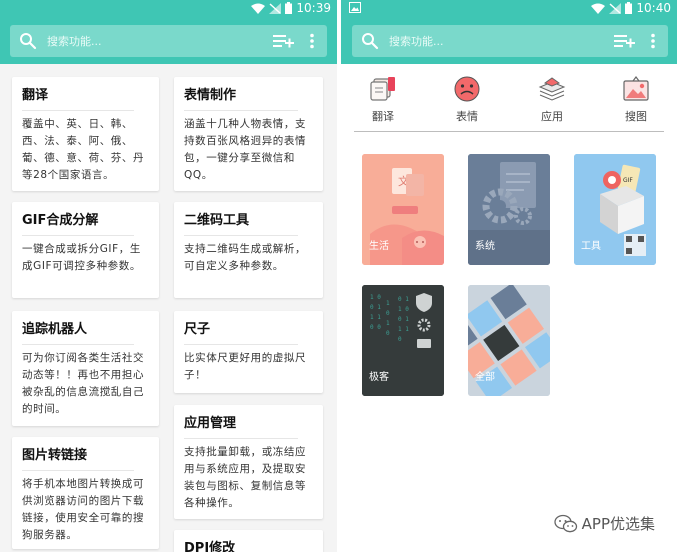 This screenshot has width=677, height=552. What do you see at coordinates (245, 366) in the screenshot?
I see `card-description: 比实体尺更好用的虚拟尺子！` at bounding box center [245, 366].